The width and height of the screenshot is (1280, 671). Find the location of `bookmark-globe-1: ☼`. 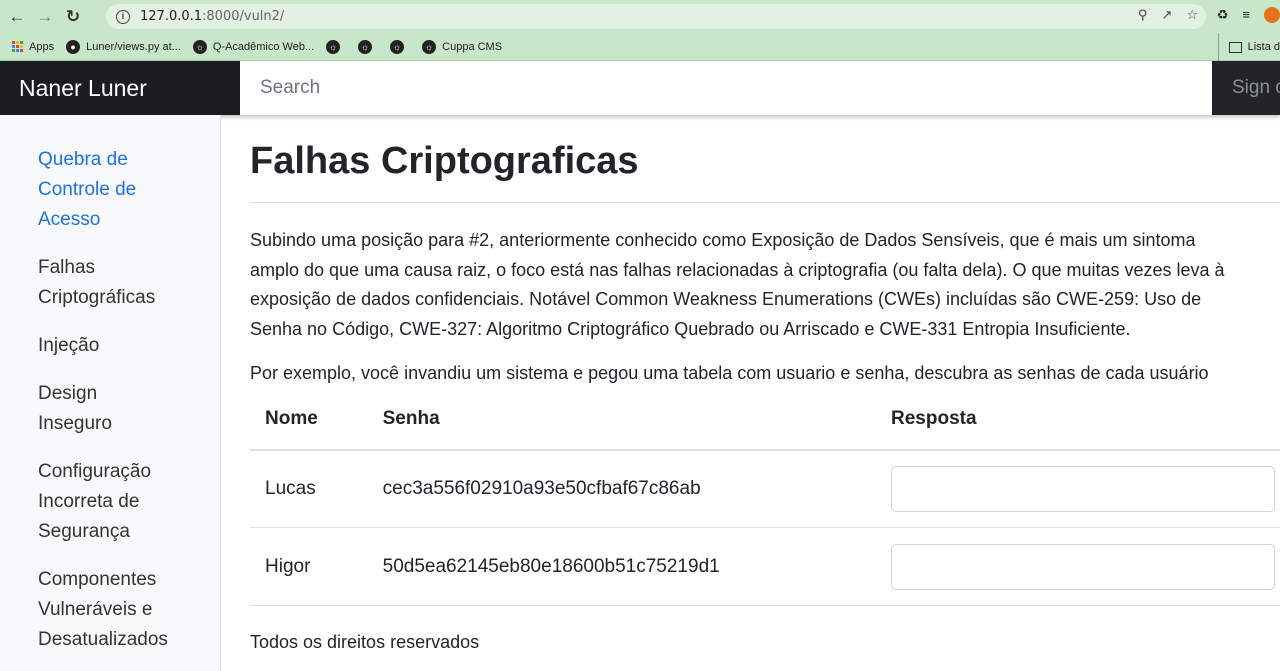

bookmark-globe-1: ☼ is located at coordinates (336, 46).